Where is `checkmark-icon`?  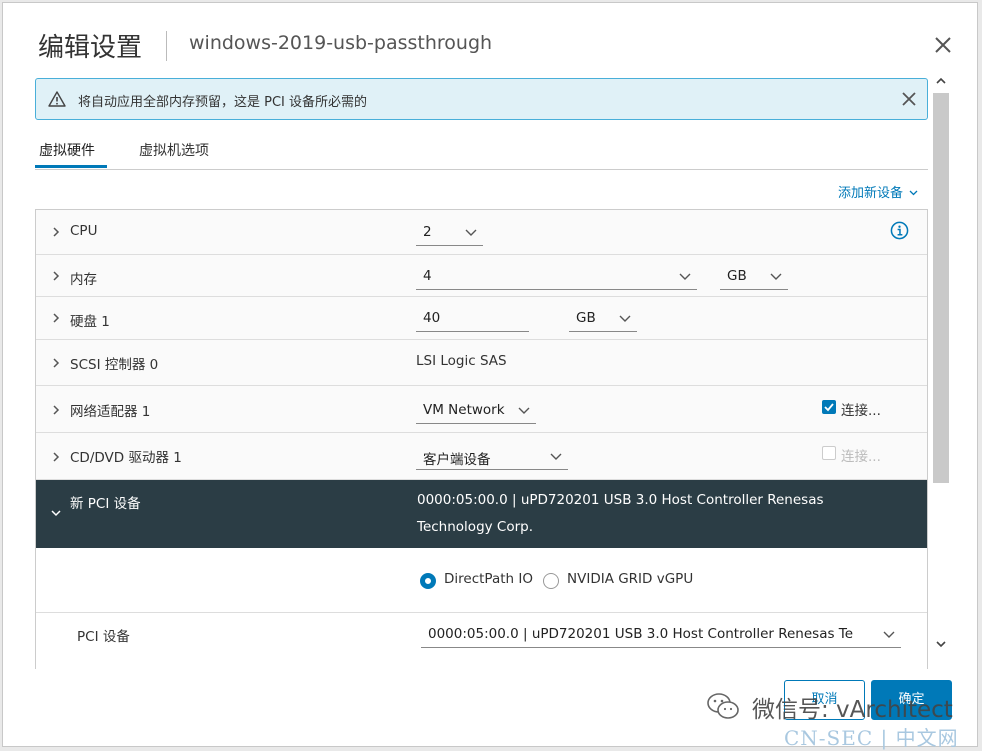 checkmark-icon is located at coordinates (829, 407).